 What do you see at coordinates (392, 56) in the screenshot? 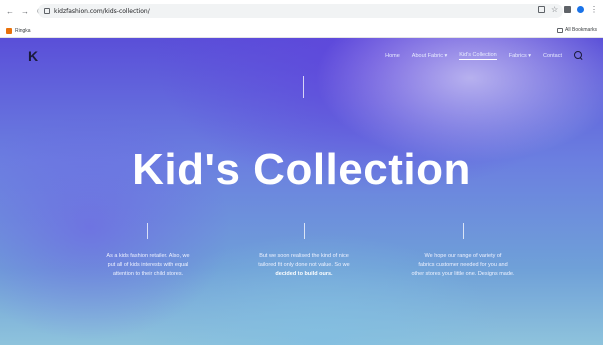
I see `nav-home: Home` at bounding box center [392, 56].